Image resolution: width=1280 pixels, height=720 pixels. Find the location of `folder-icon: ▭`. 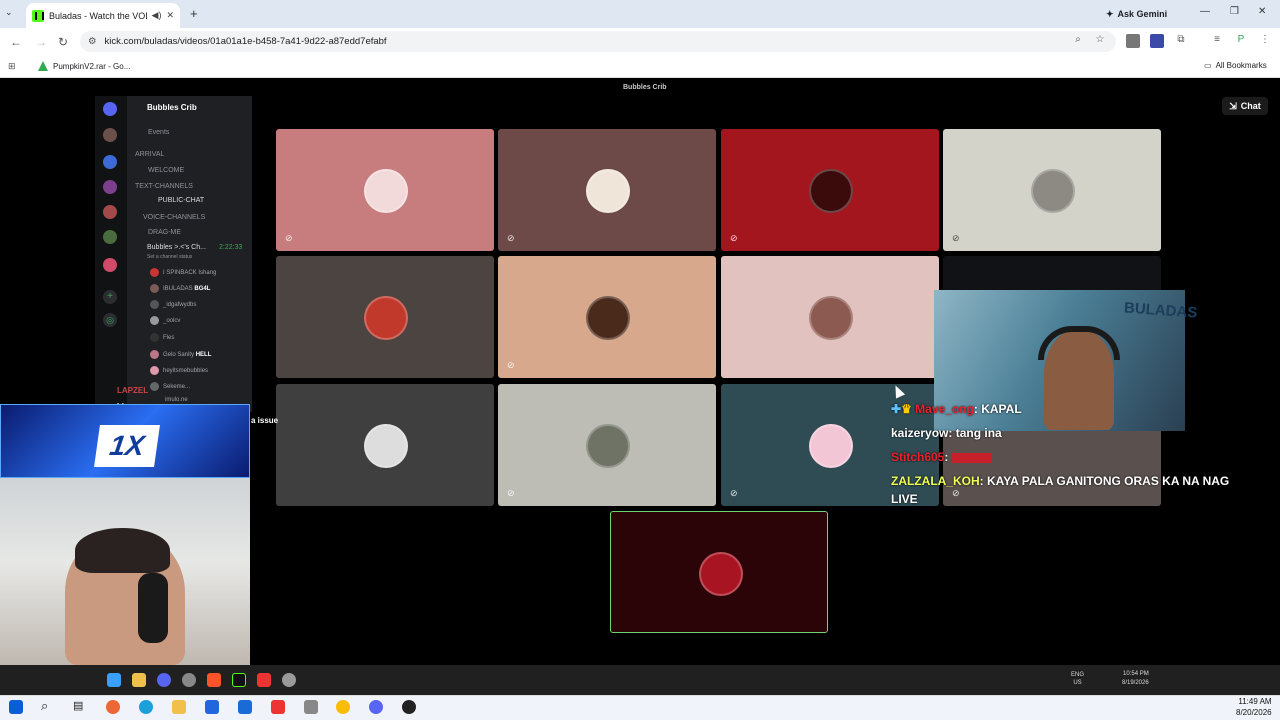

folder-icon: ▭ is located at coordinates (1208, 65).